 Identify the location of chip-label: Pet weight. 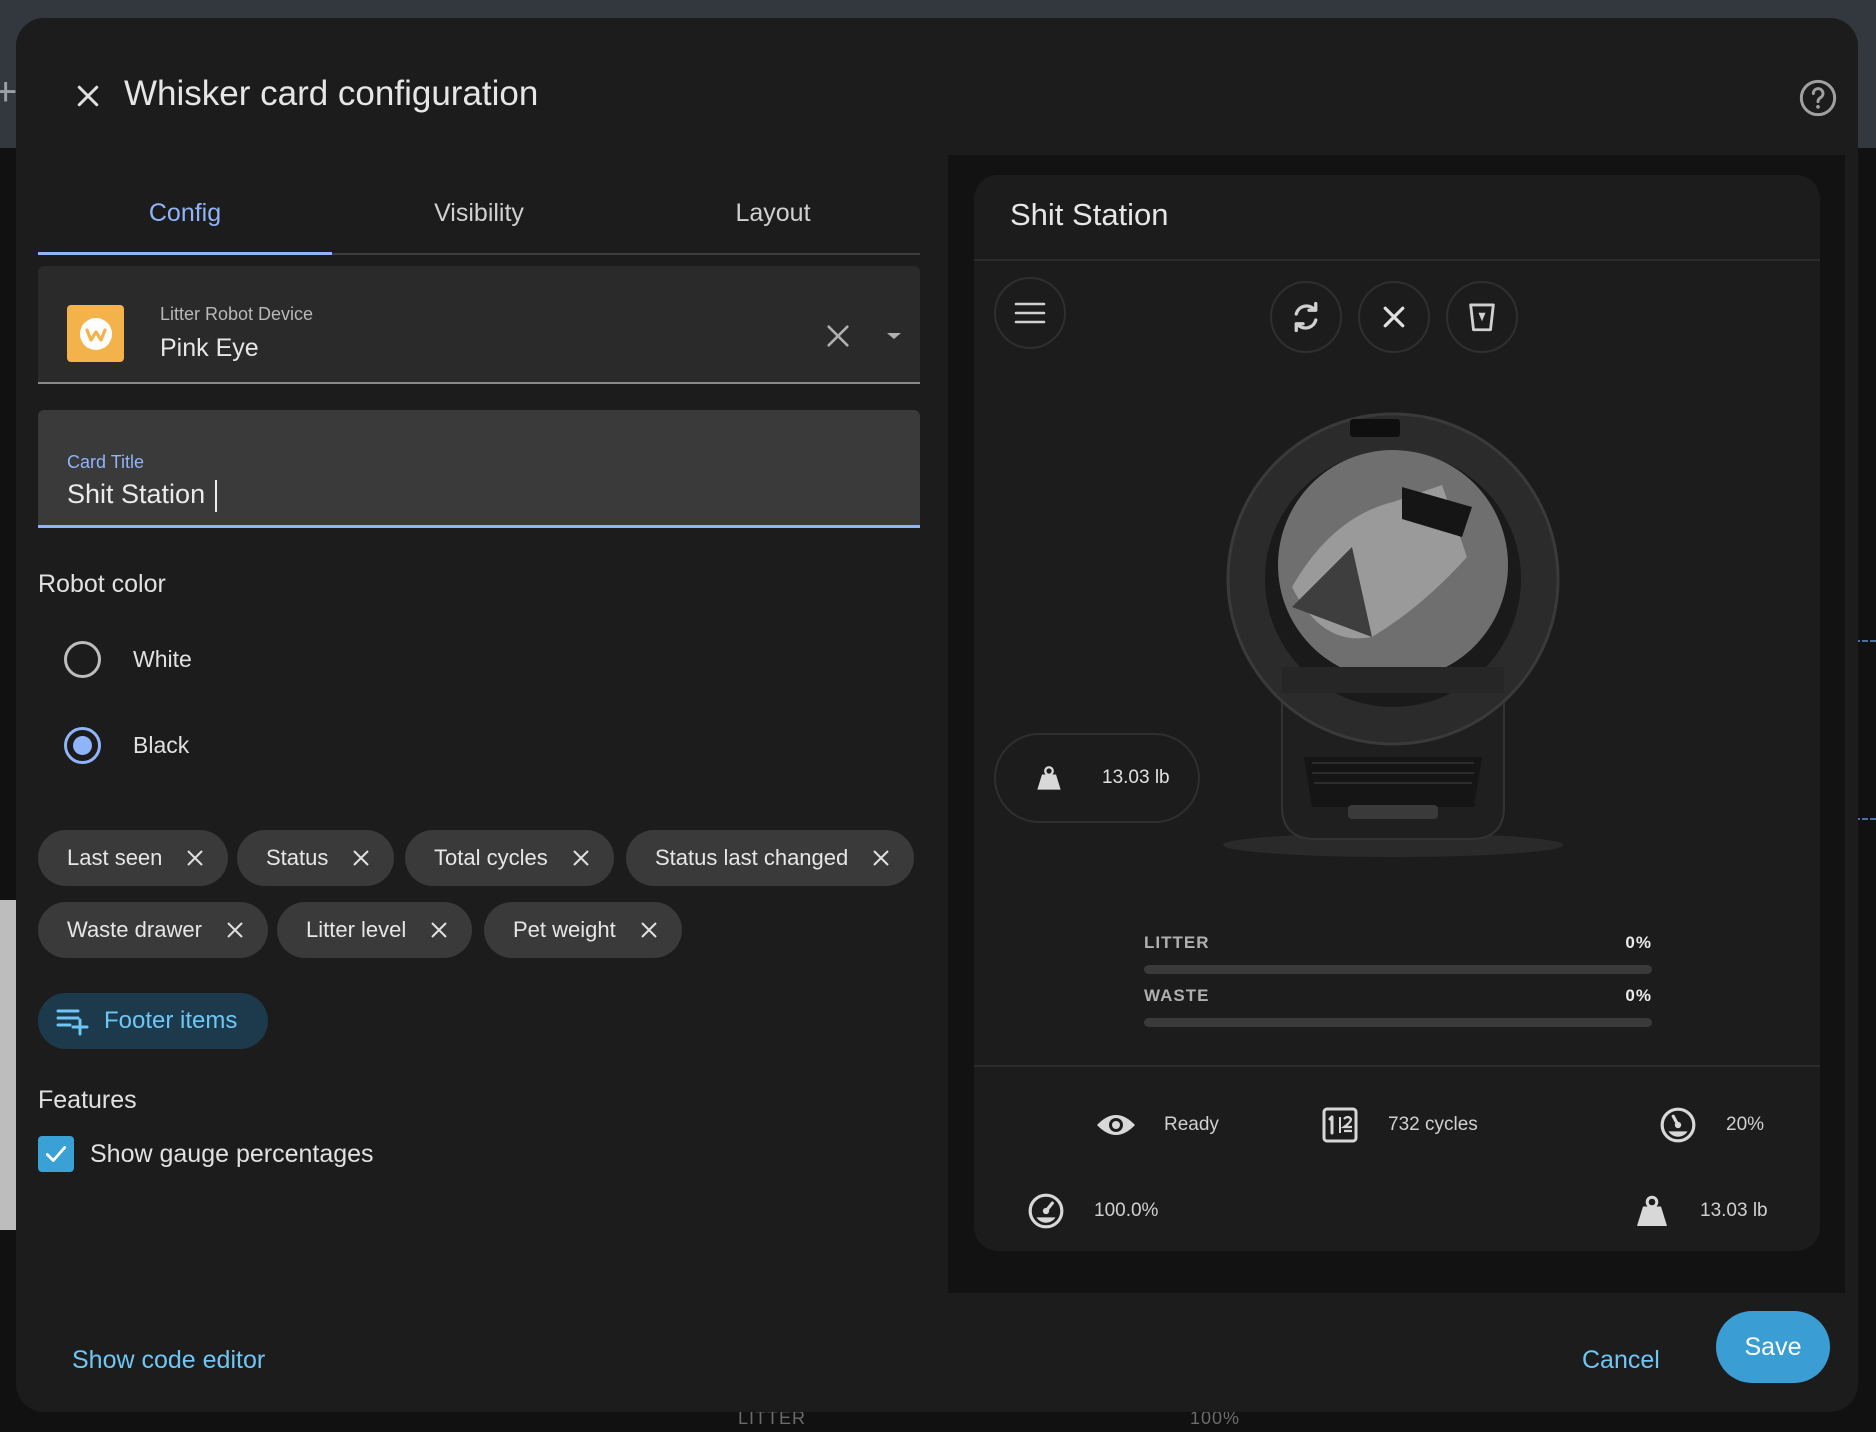
(564, 929).